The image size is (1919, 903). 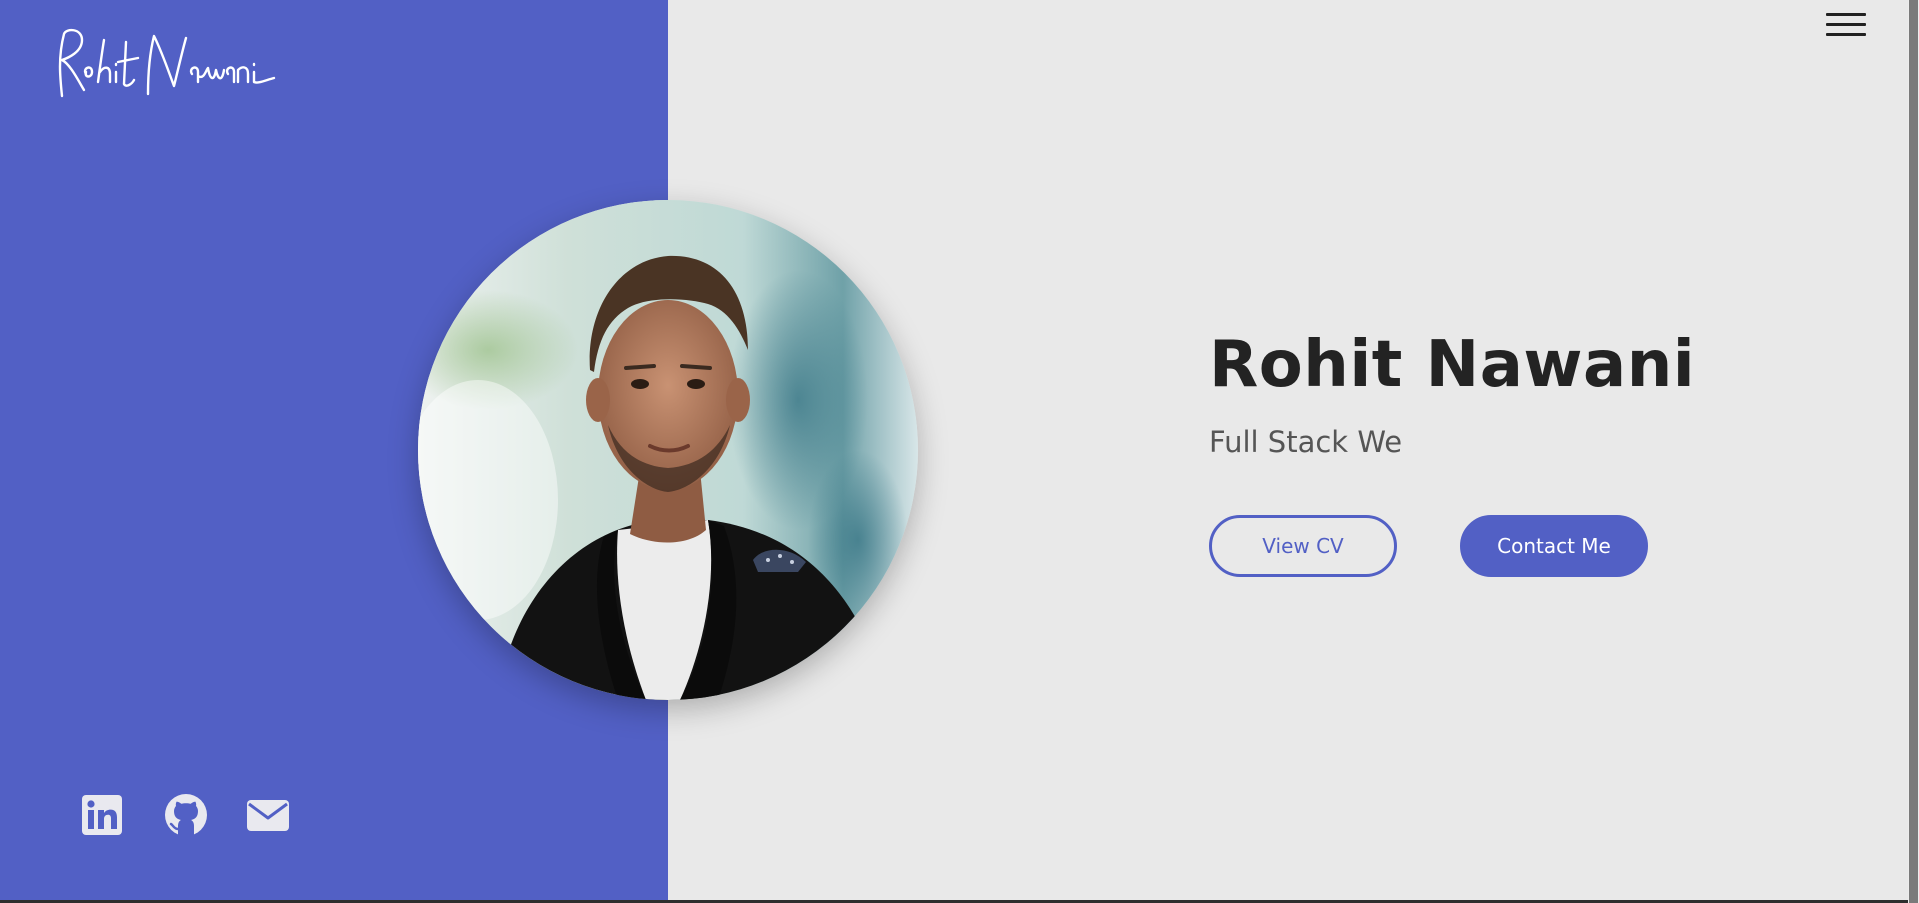 I want to click on linkedin-link, so click(x=102, y=815).